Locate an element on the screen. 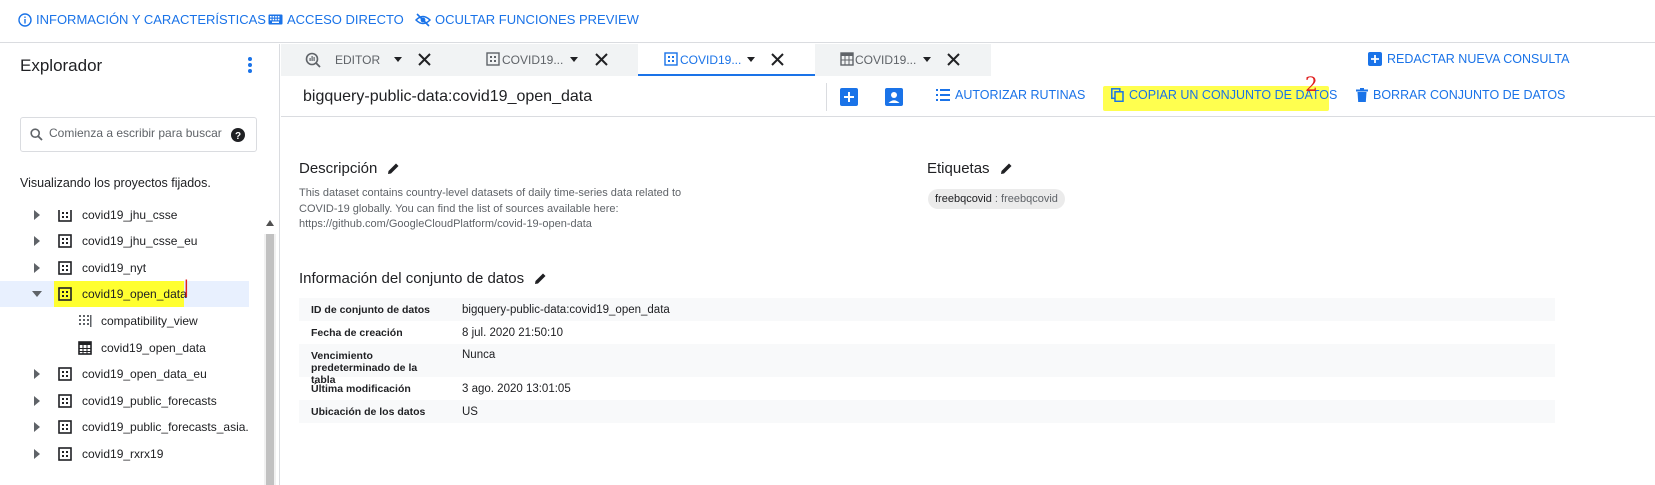 The width and height of the screenshot is (1655, 485). keyboard-icon is located at coordinates (275, 19).